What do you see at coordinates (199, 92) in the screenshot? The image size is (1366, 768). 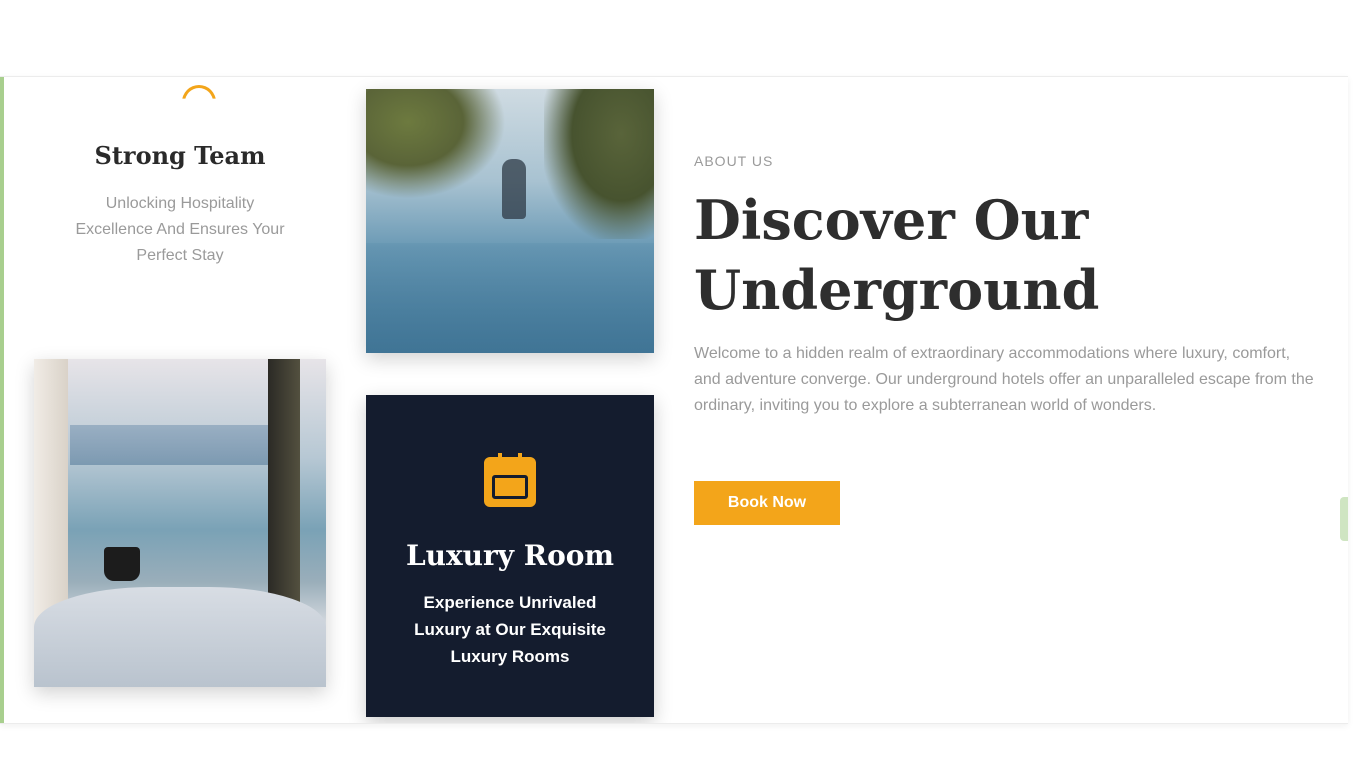 I see `arc-icon` at bounding box center [199, 92].